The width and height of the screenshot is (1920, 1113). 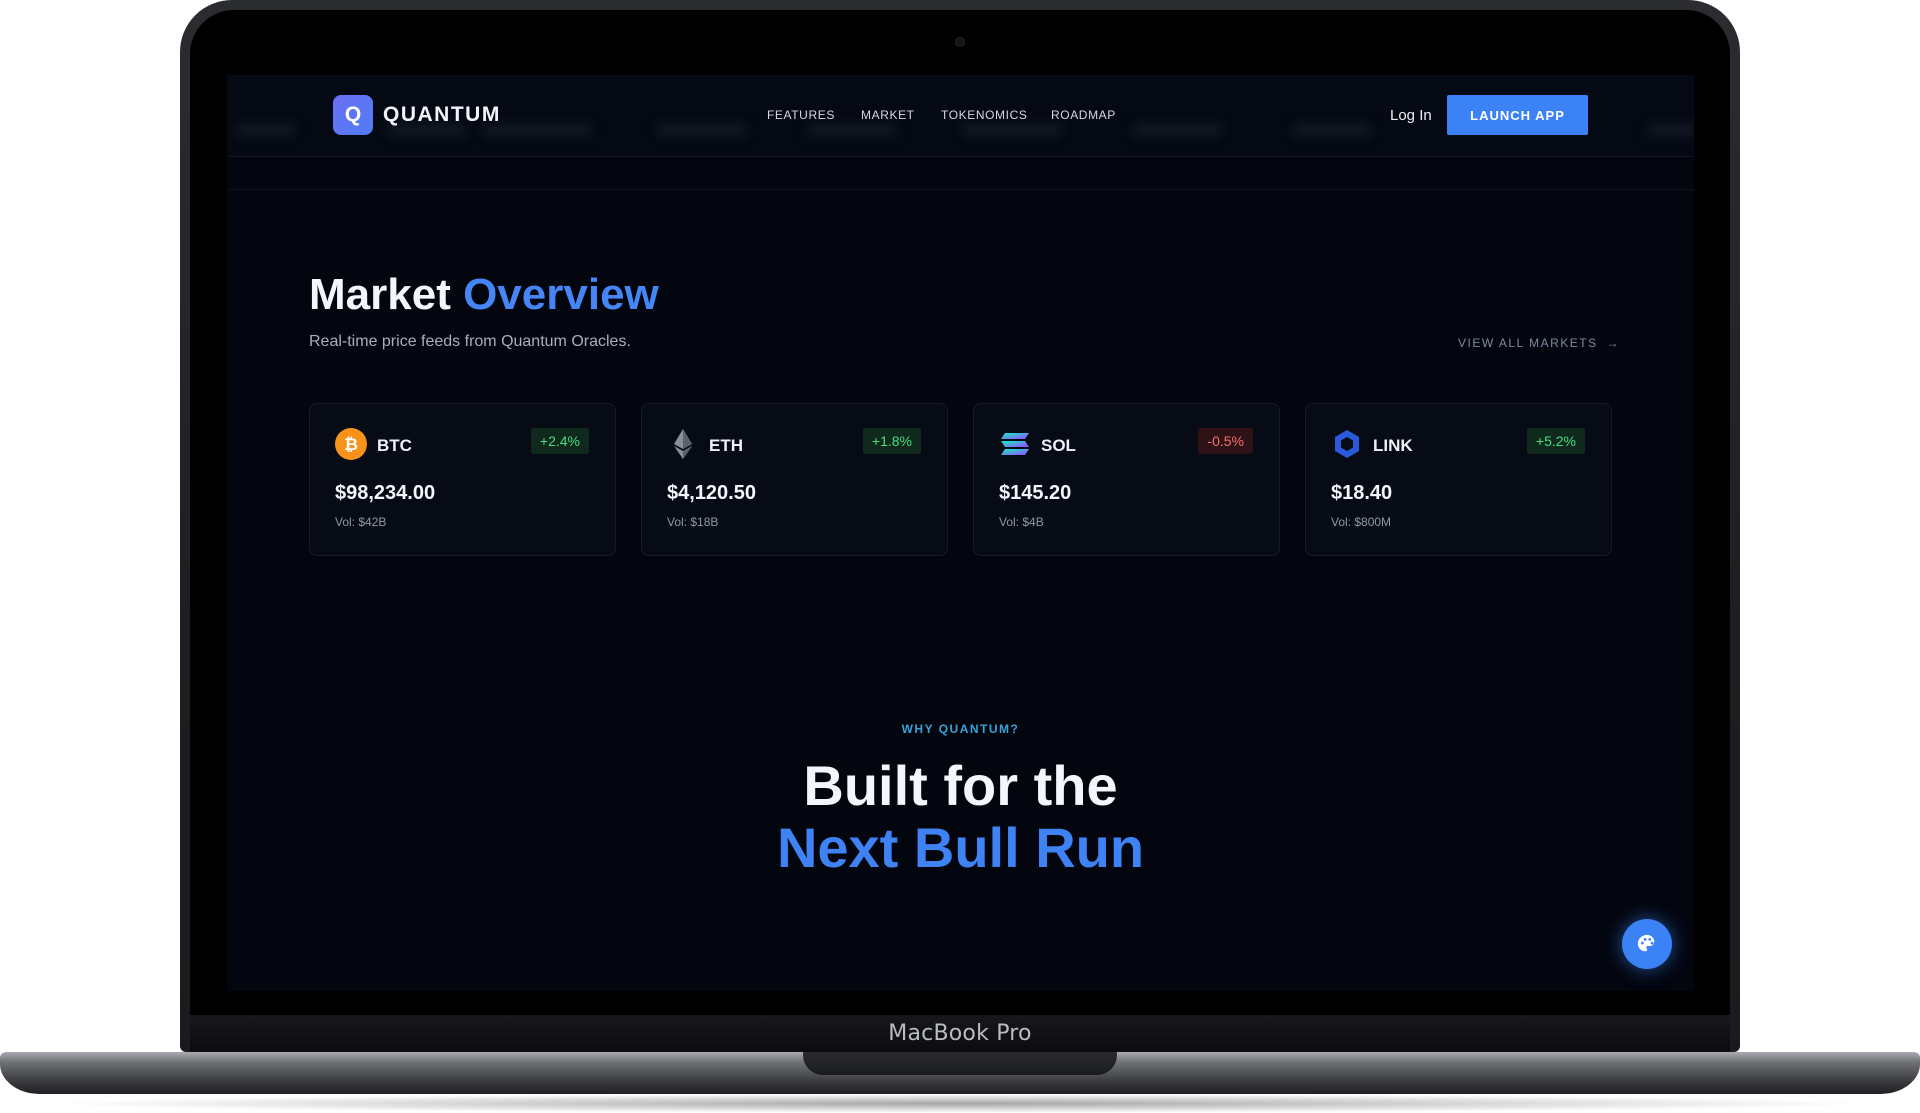 I want to click on brand-logo: Q QUANTUM, so click(x=417, y=115).